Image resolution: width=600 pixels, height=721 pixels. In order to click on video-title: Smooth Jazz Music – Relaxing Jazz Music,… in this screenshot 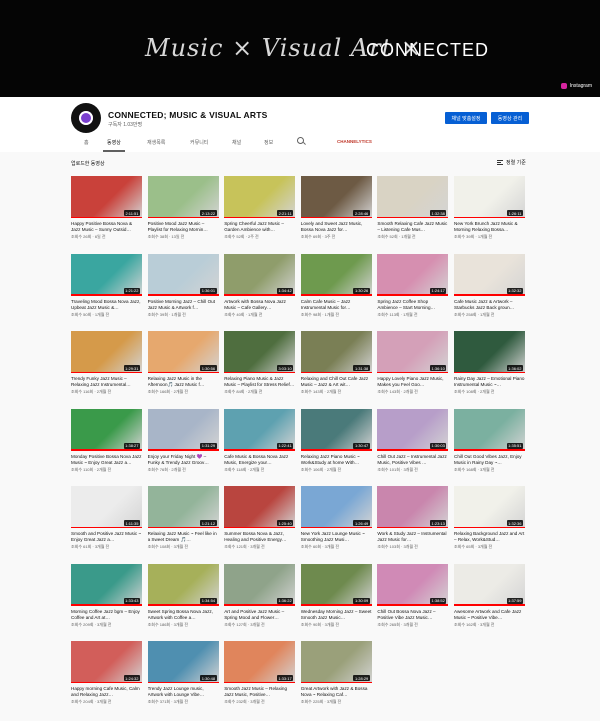, I will do `click(259, 692)`.